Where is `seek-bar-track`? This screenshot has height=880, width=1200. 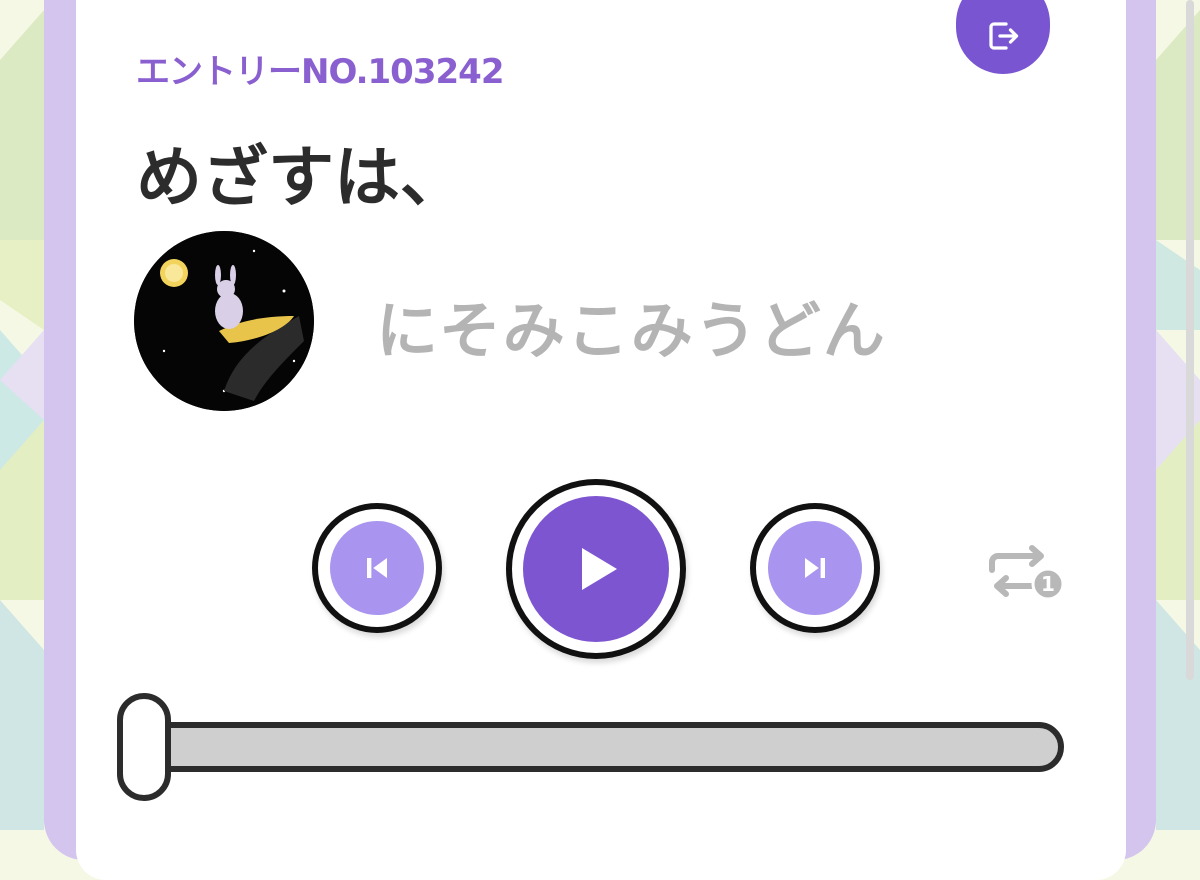 seek-bar-track is located at coordinates (593, 747).